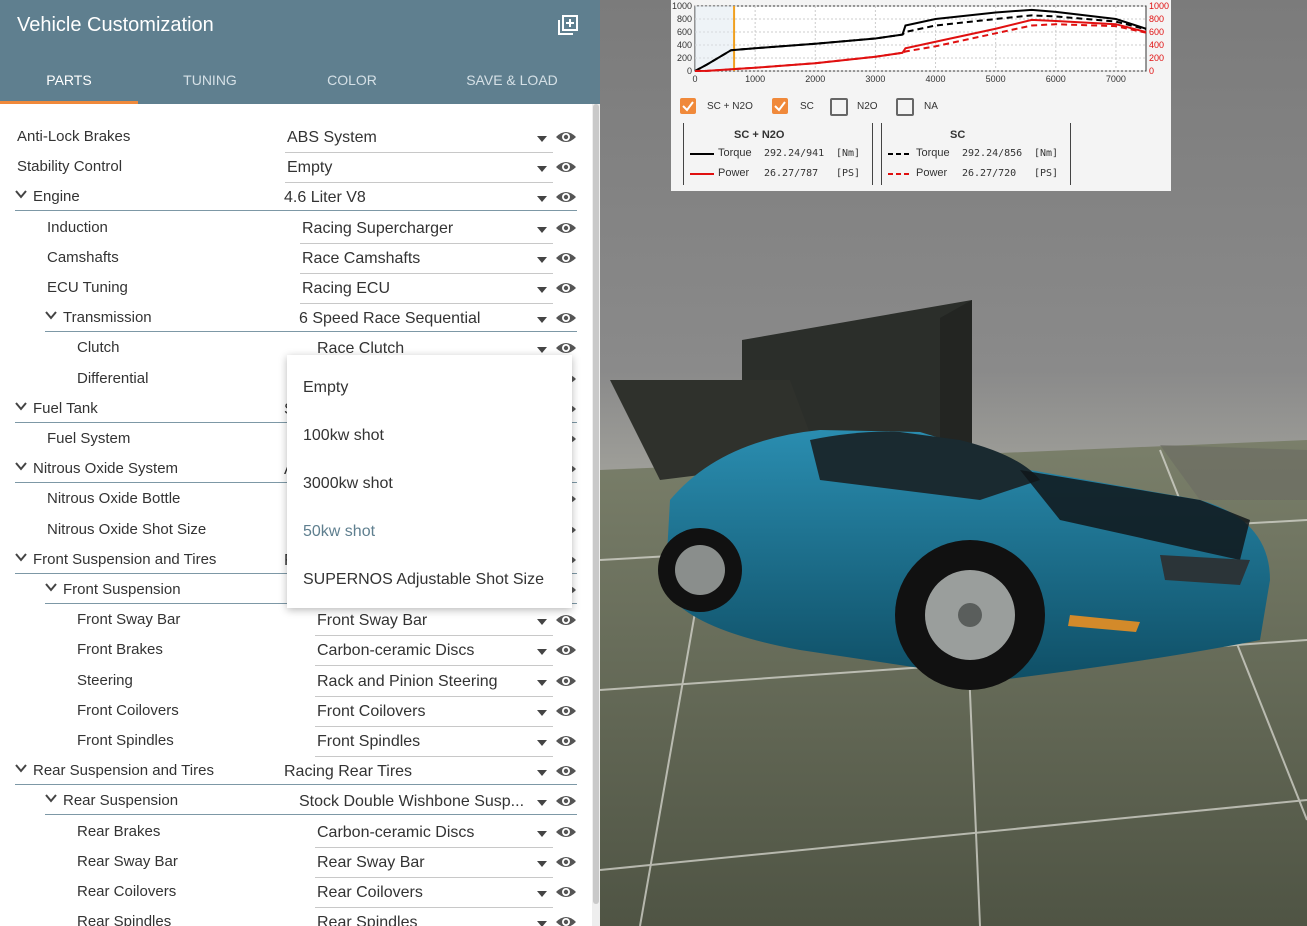 The width and height of the screenshot is (1307, 926). What do you see at coordinates (434, 894) in the screenshot?
I see `part-select: Rear Coilovers` at bounding box center [434, 894].